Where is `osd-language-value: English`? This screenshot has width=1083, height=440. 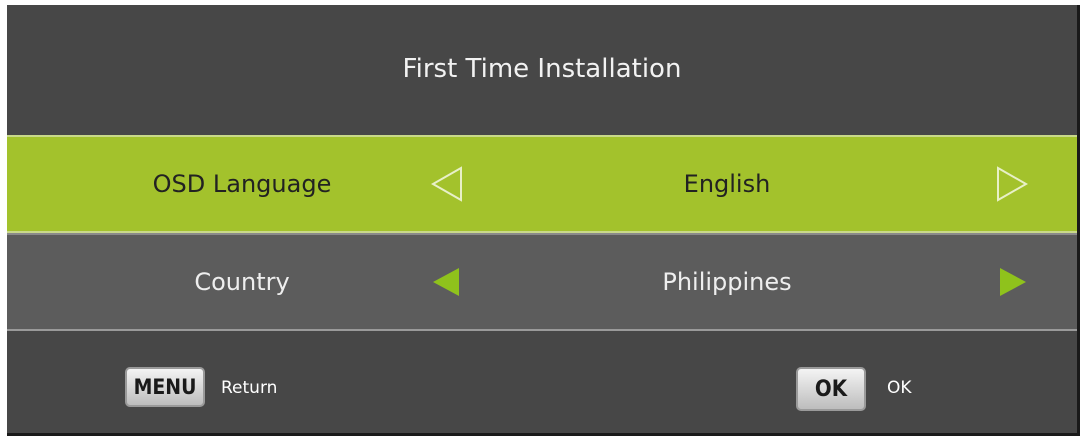
osd-language-value: English is located at coordinates (727, 184).